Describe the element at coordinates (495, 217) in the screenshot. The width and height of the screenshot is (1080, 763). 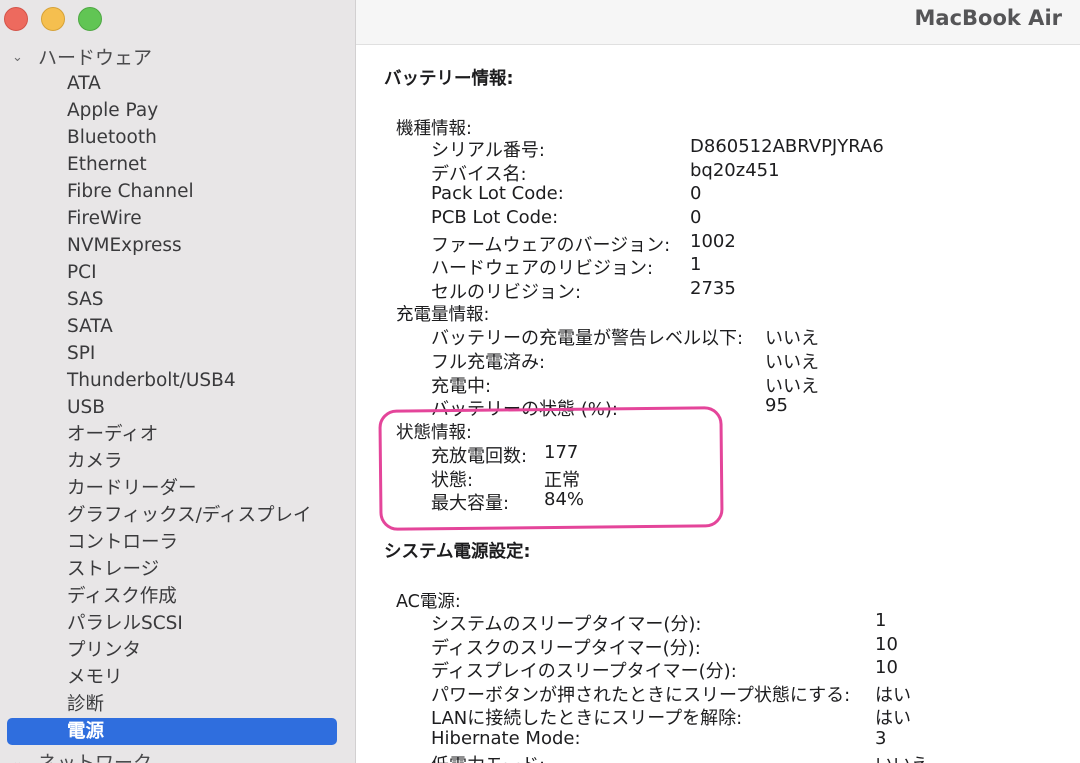
I see `info-key: PCB Lot Code:` at that location.